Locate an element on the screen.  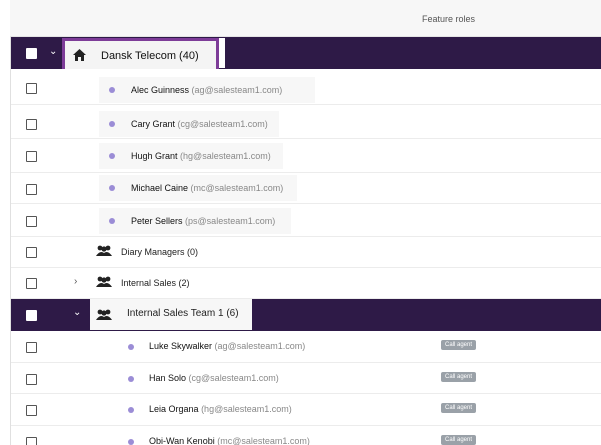
group-label: Diary Managers (0) is located at coordinates (160, 252).